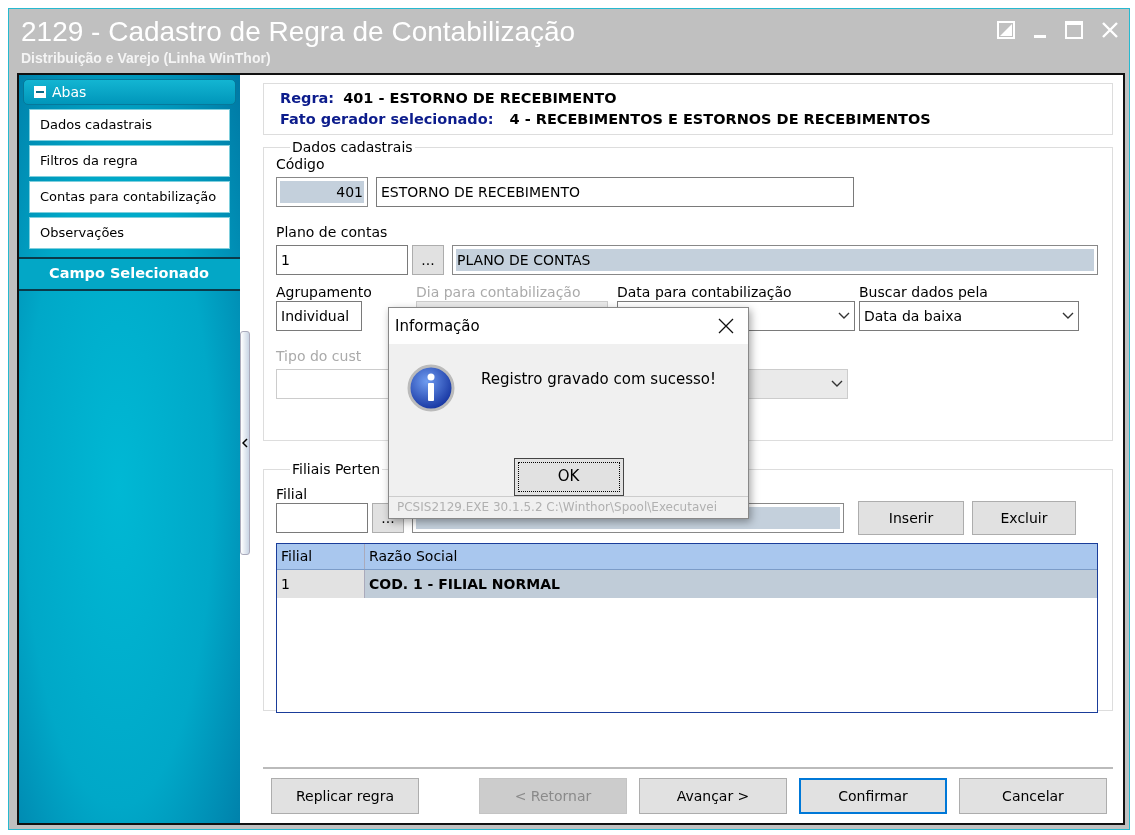  I want to click on group-title: Dados cadastrais, so click(352, 147).